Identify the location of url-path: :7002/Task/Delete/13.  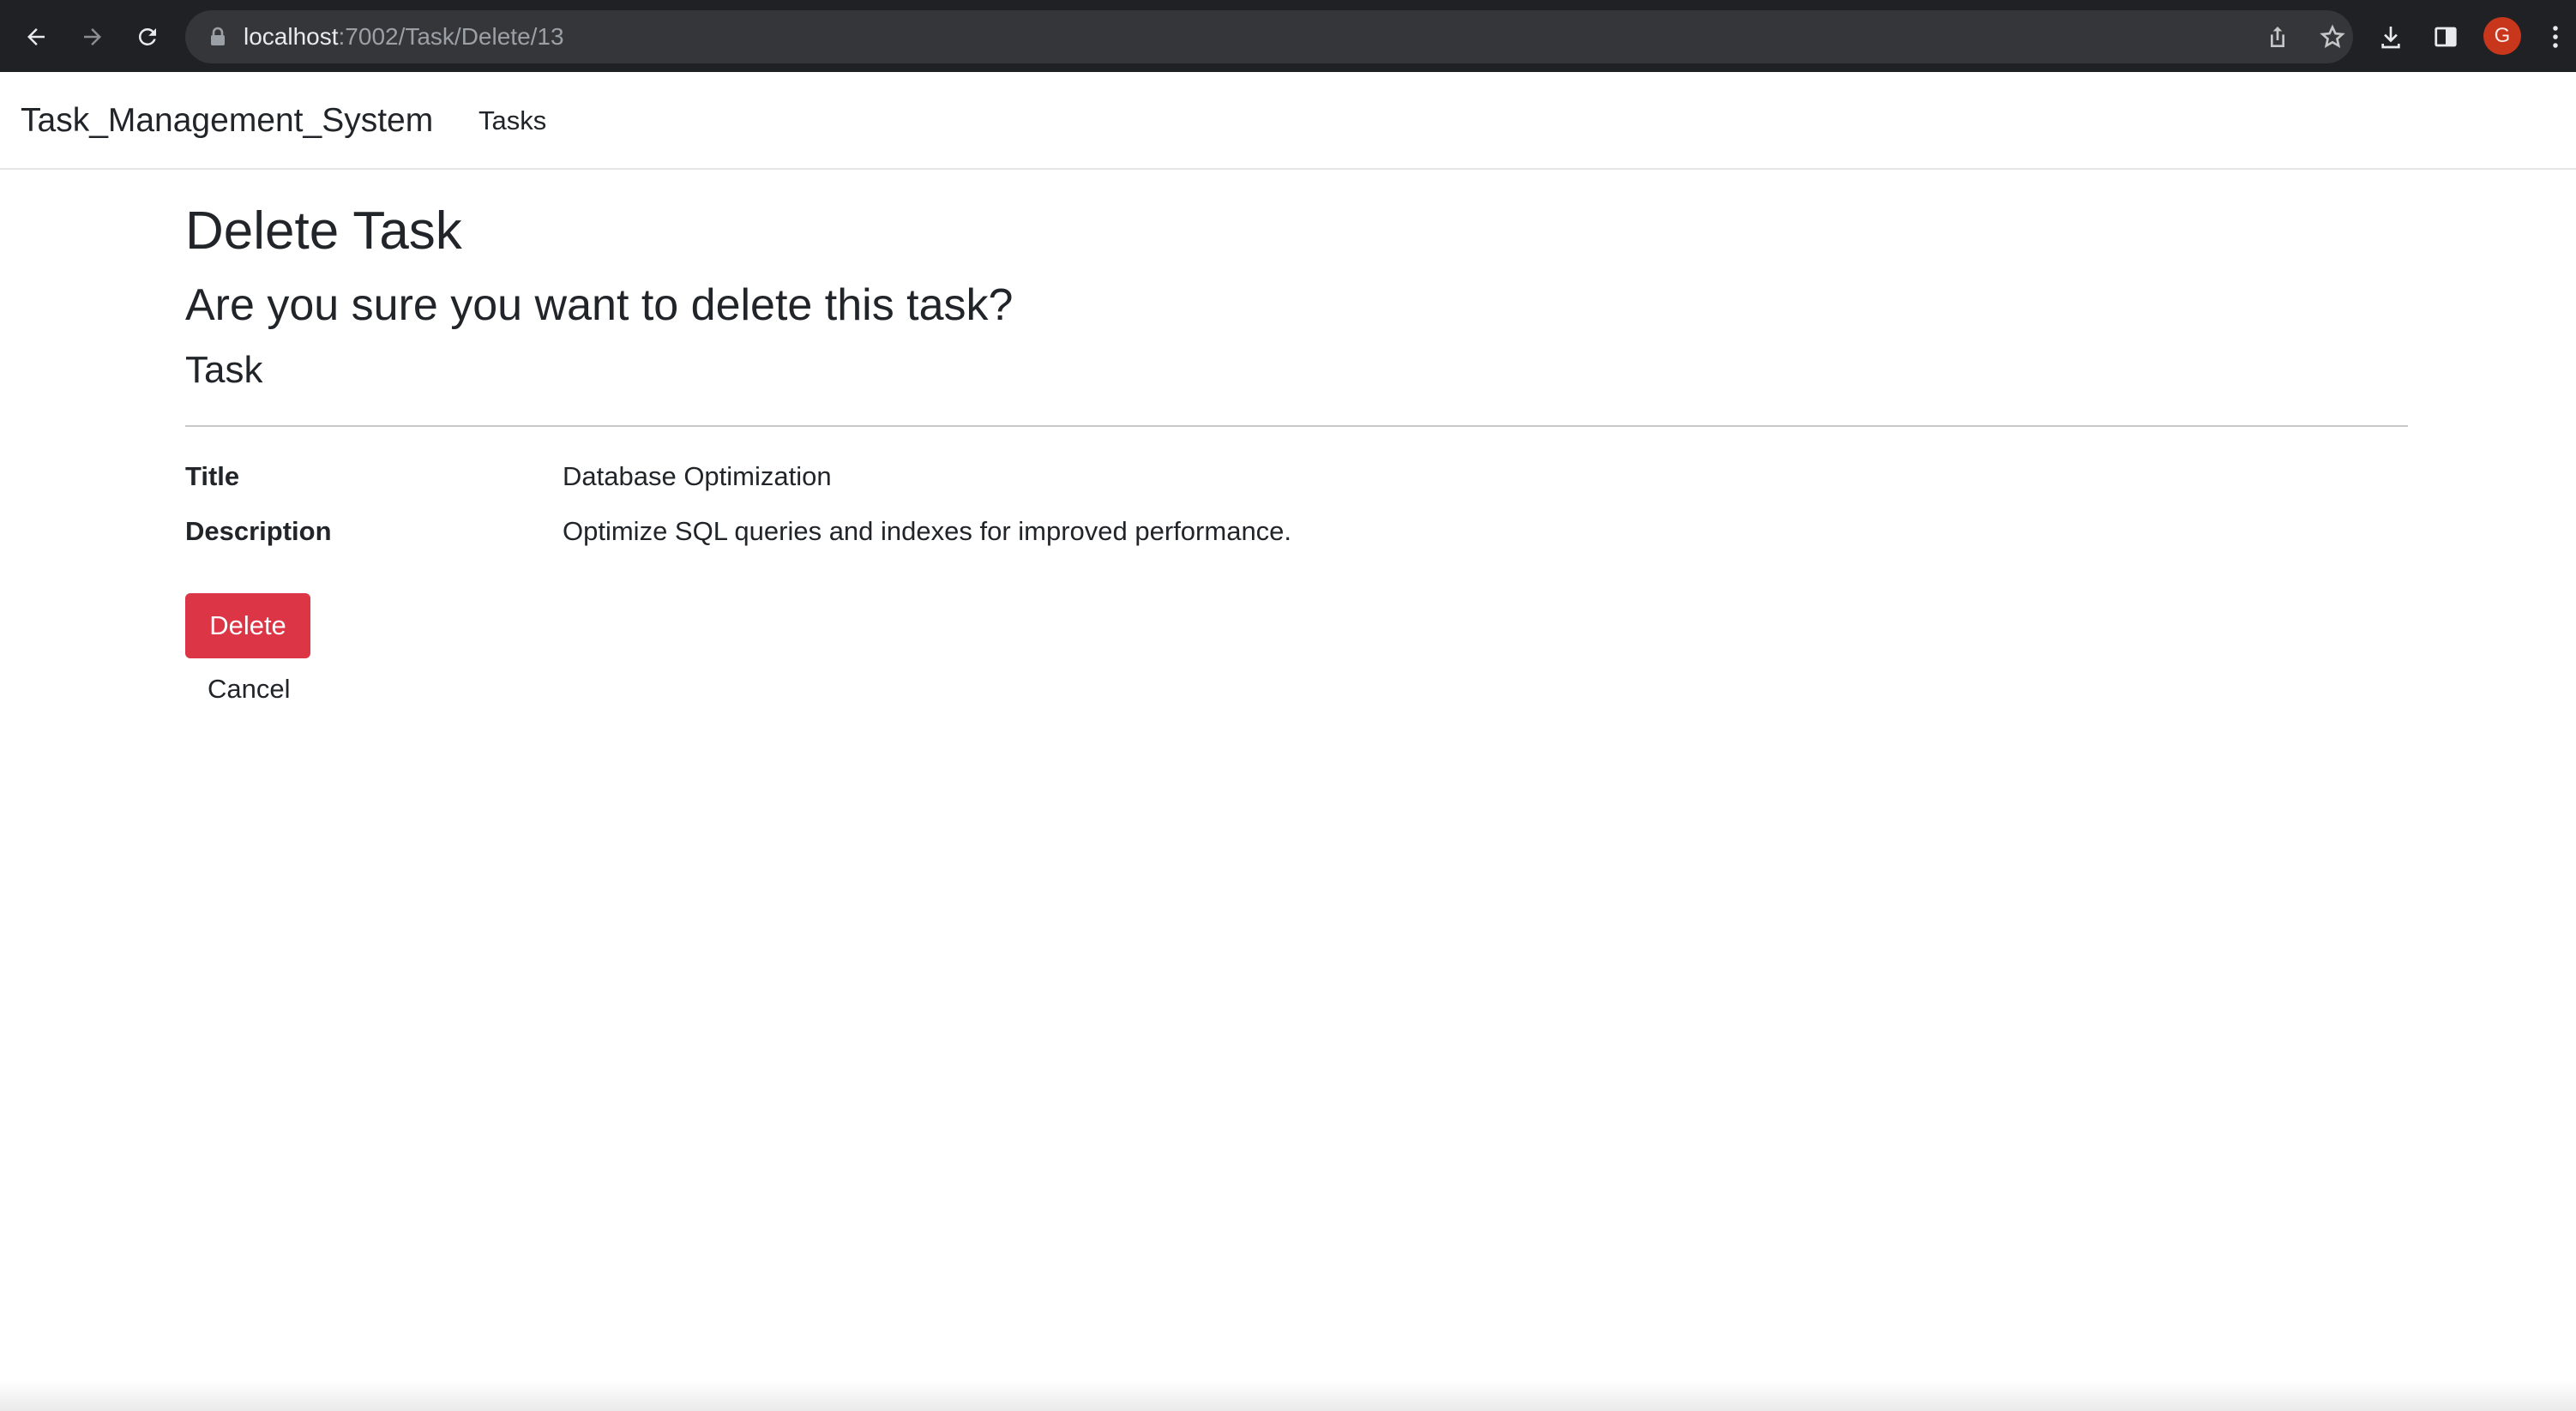
(451, 36).